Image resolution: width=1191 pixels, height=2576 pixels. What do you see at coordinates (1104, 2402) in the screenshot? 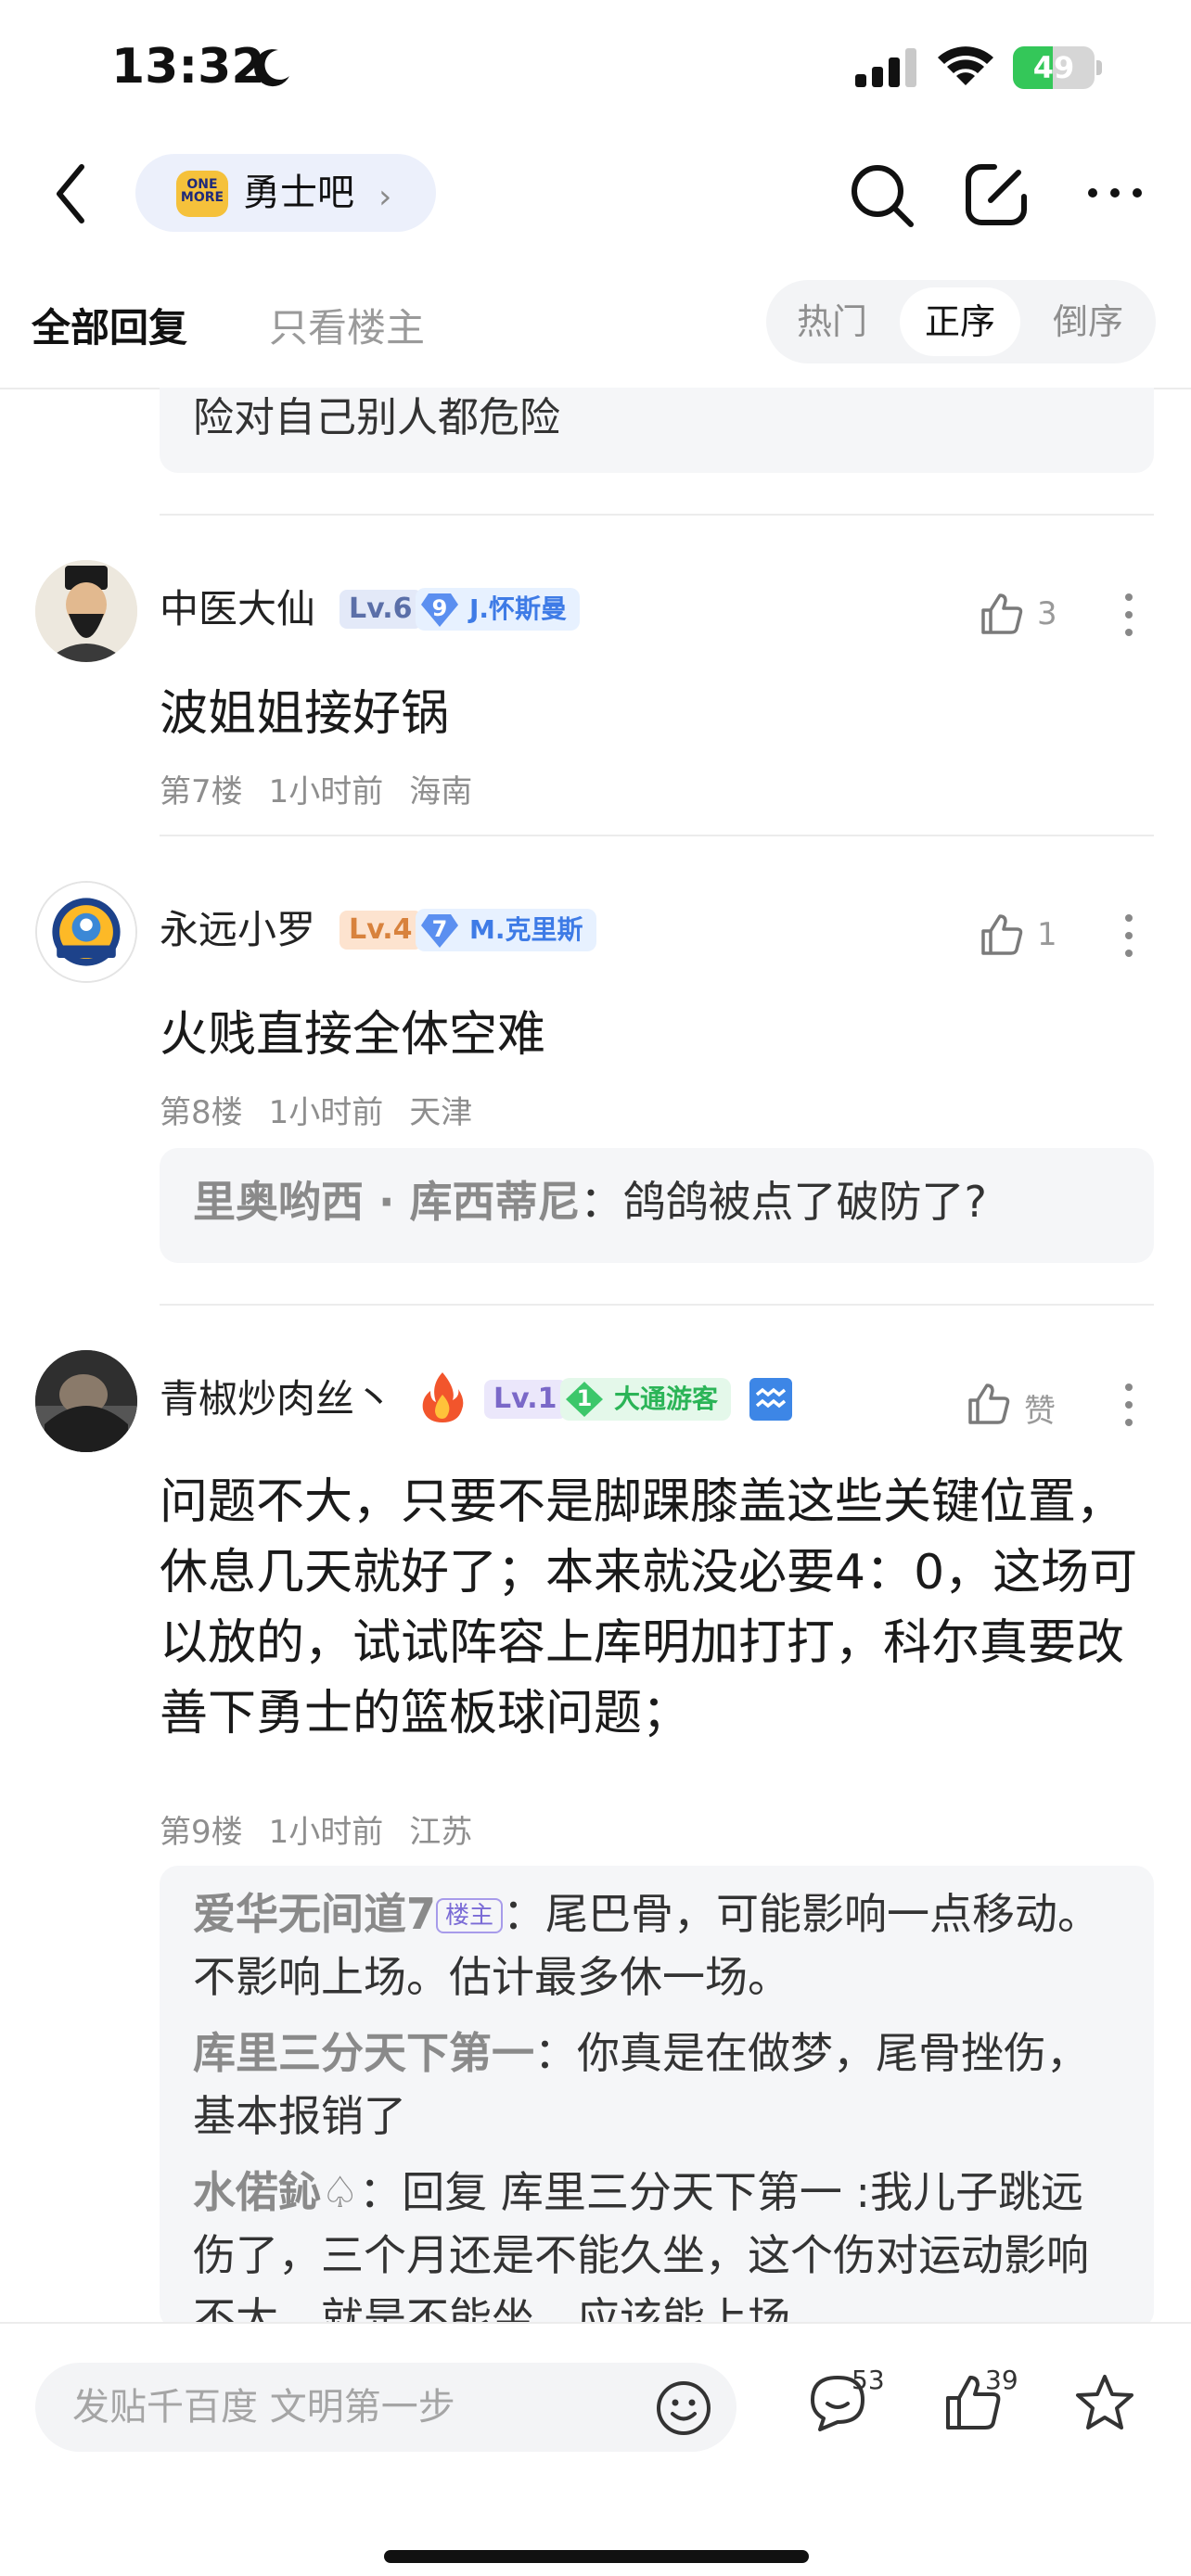
I see `star-icon` at bounding box center [1104, 2402].